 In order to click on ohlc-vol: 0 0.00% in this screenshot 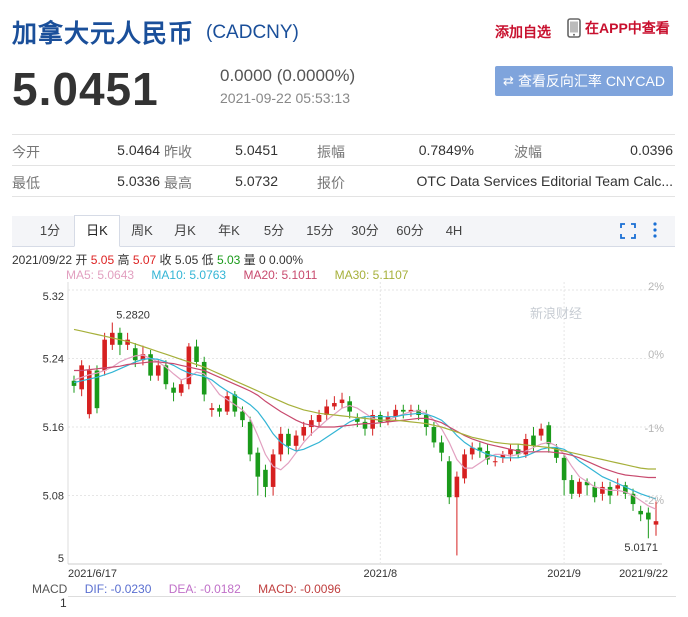, I will do `click(281, 260)`.